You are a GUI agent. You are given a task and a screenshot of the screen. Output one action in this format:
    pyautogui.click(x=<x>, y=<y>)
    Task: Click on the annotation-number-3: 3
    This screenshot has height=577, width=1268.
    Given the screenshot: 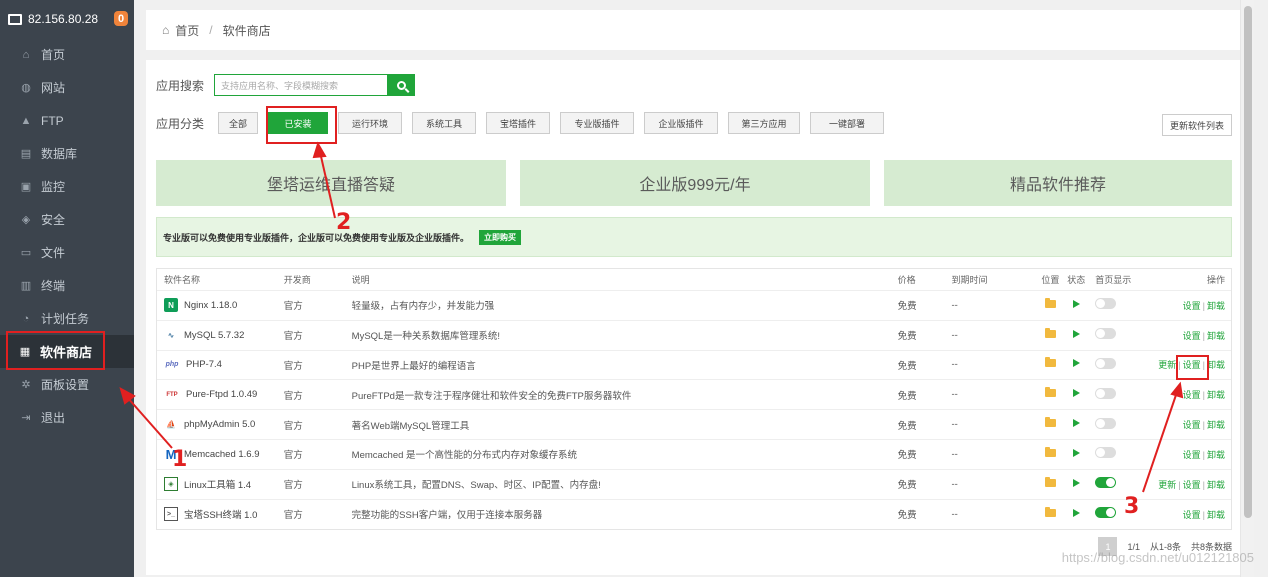 What is the action you would take?
    pyautogui.click(x=1132, y=506)
    